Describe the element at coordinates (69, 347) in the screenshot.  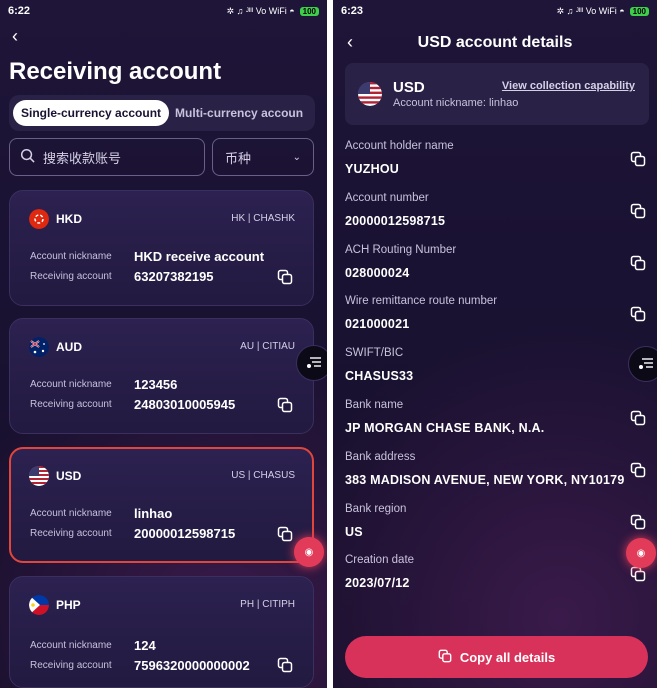
I see `currency-code: AUD` at that location.